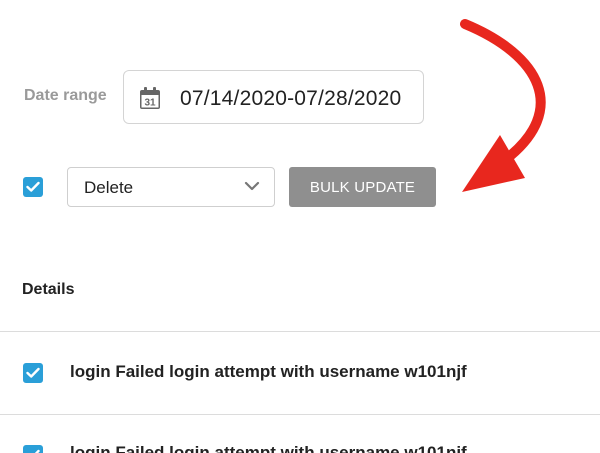 The height and width of the screenshot is (453, 600). I want to click on annotation-arrow, so click(503, 105).